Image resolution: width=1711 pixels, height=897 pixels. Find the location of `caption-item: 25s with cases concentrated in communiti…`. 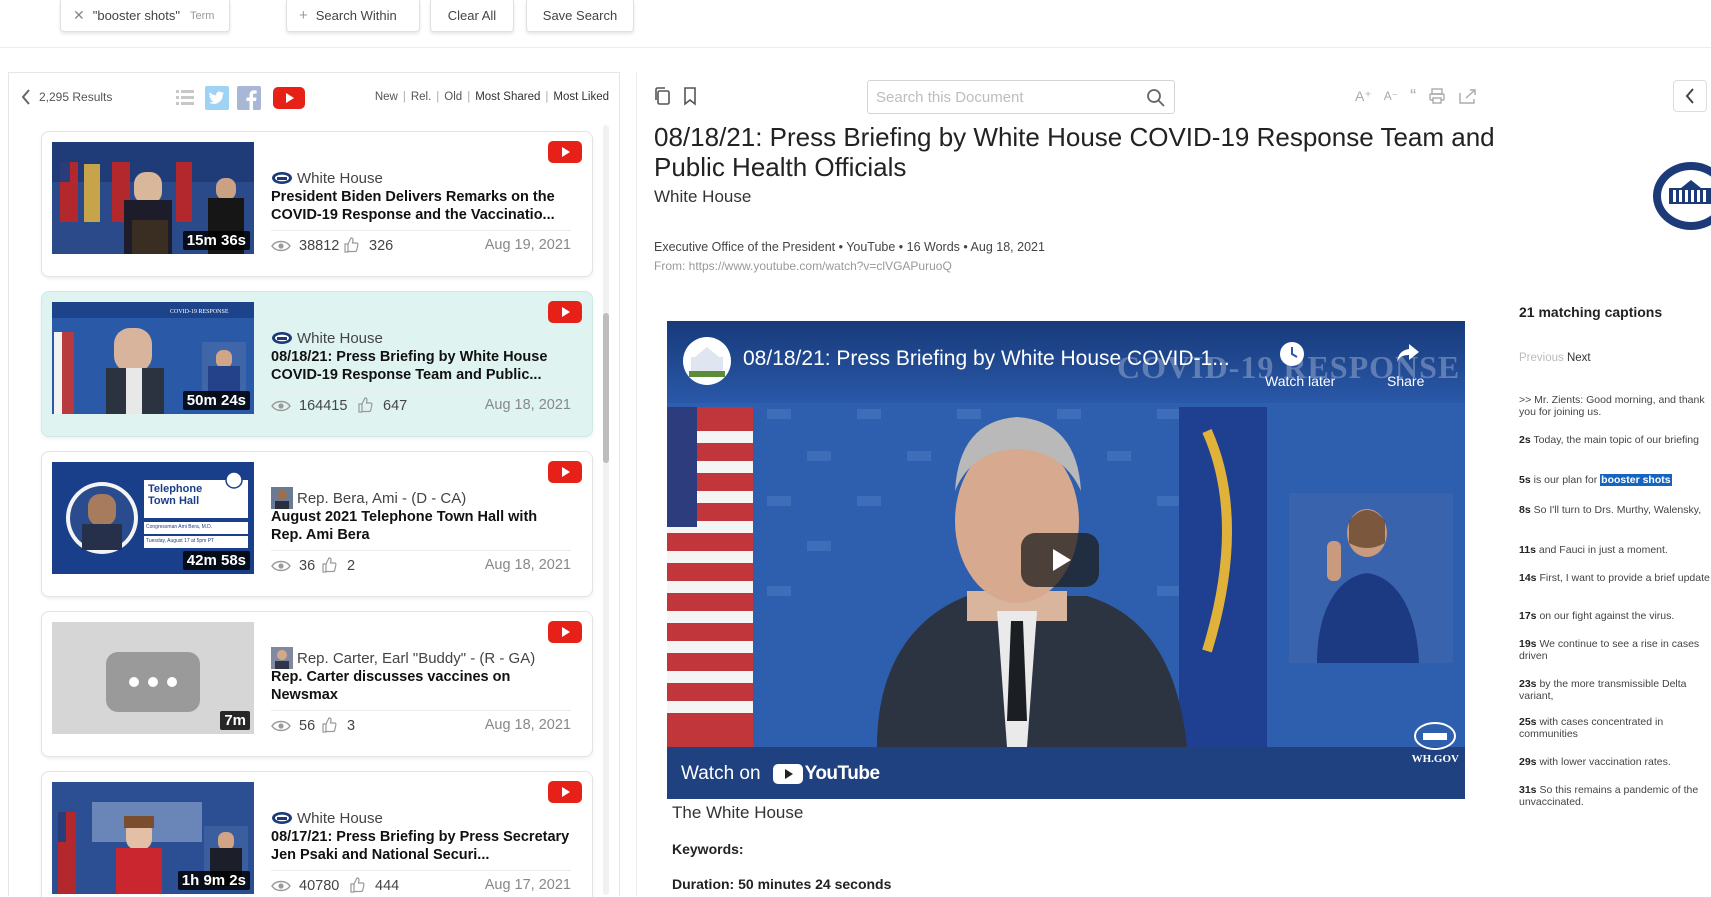

caption-item: 25s with cases concentrated in communiti… is located at coordinates (1615, 728).